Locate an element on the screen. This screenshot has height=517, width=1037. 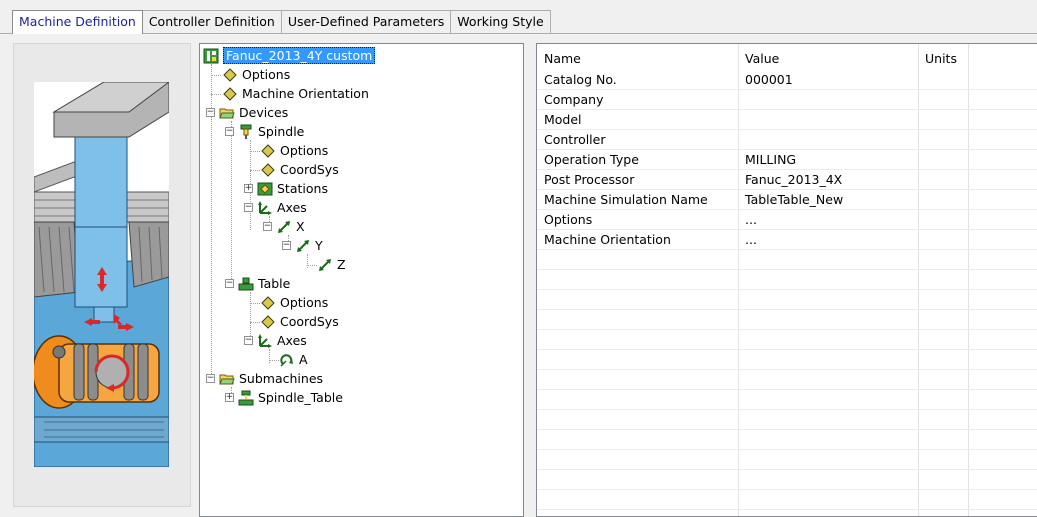
table-row: Company is located at coordinates (787, 100).